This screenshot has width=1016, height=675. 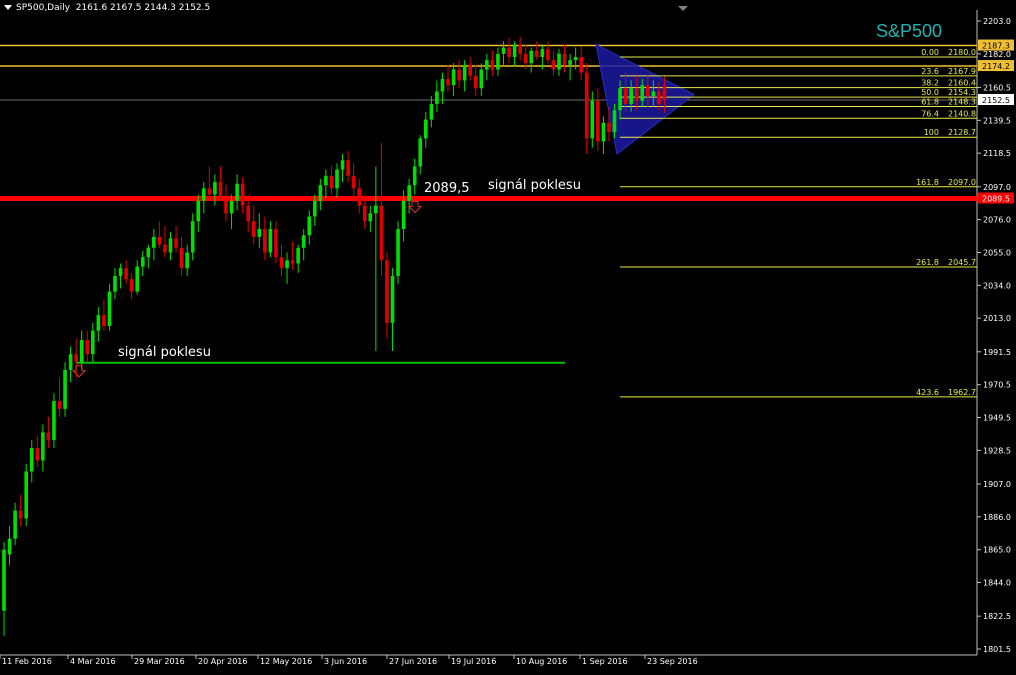 I want to click on y-tick-label: 2076.0, so click(x=997, y=220).